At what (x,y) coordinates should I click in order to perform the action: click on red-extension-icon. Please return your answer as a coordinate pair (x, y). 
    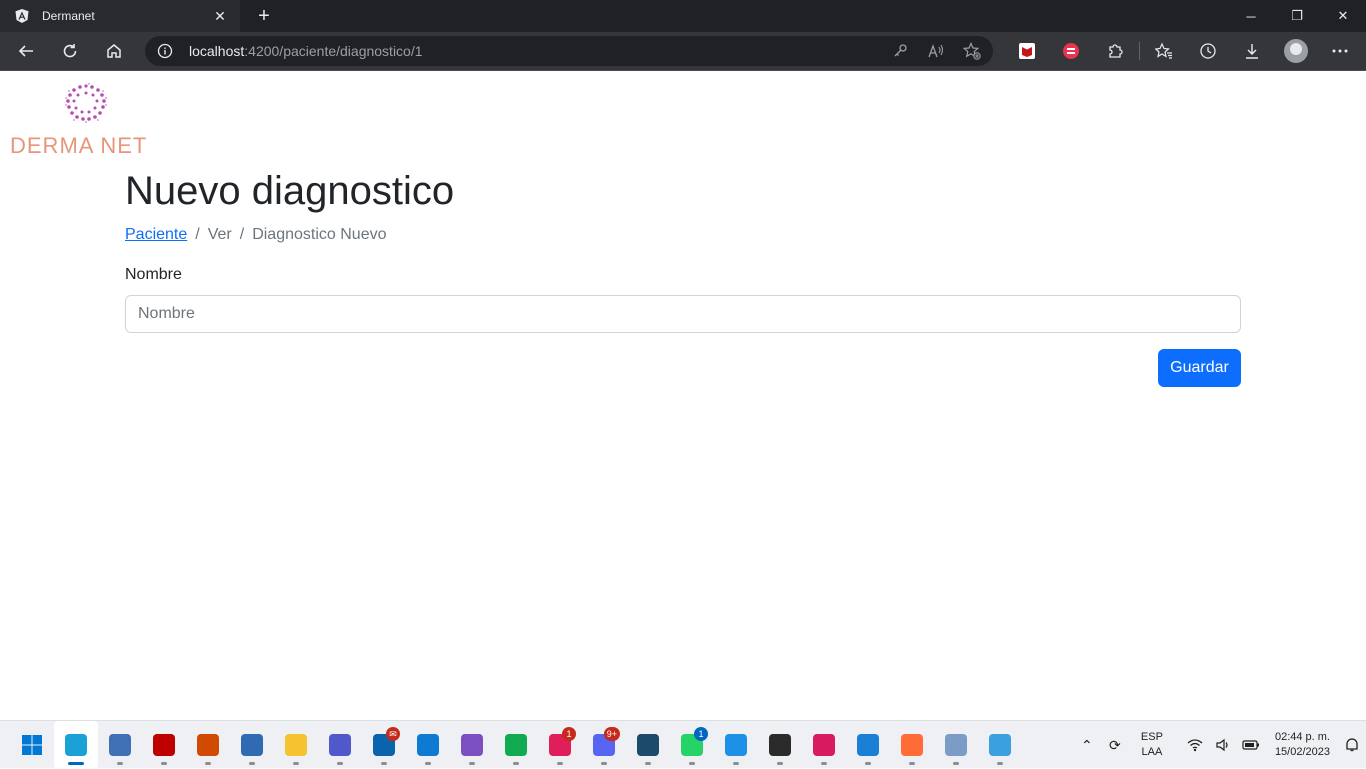
    Looking at the image, I should click on (1071, 51).